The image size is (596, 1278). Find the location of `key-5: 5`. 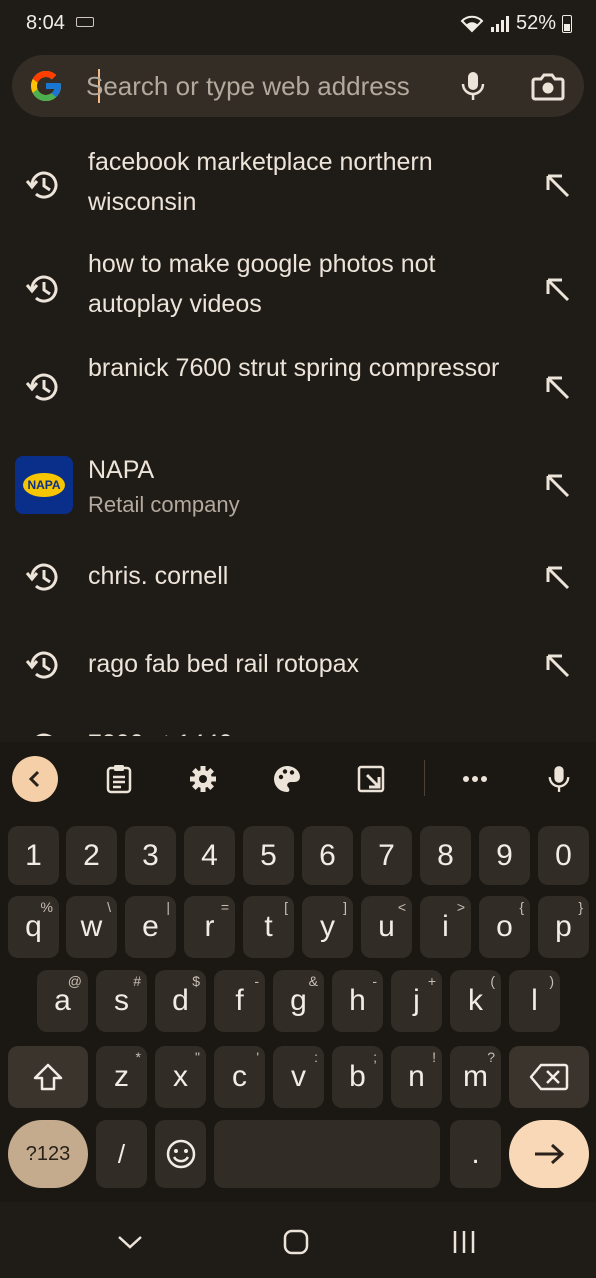

key-5: 5 is located at coordinates (268, 855).